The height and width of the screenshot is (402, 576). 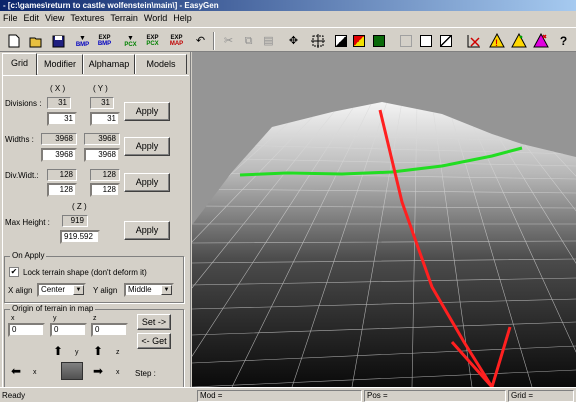 What do you see at coordinates (105, 175) in the screenshot?
I see `divwidt-y-current: 128` at bounding box center [105, 175].